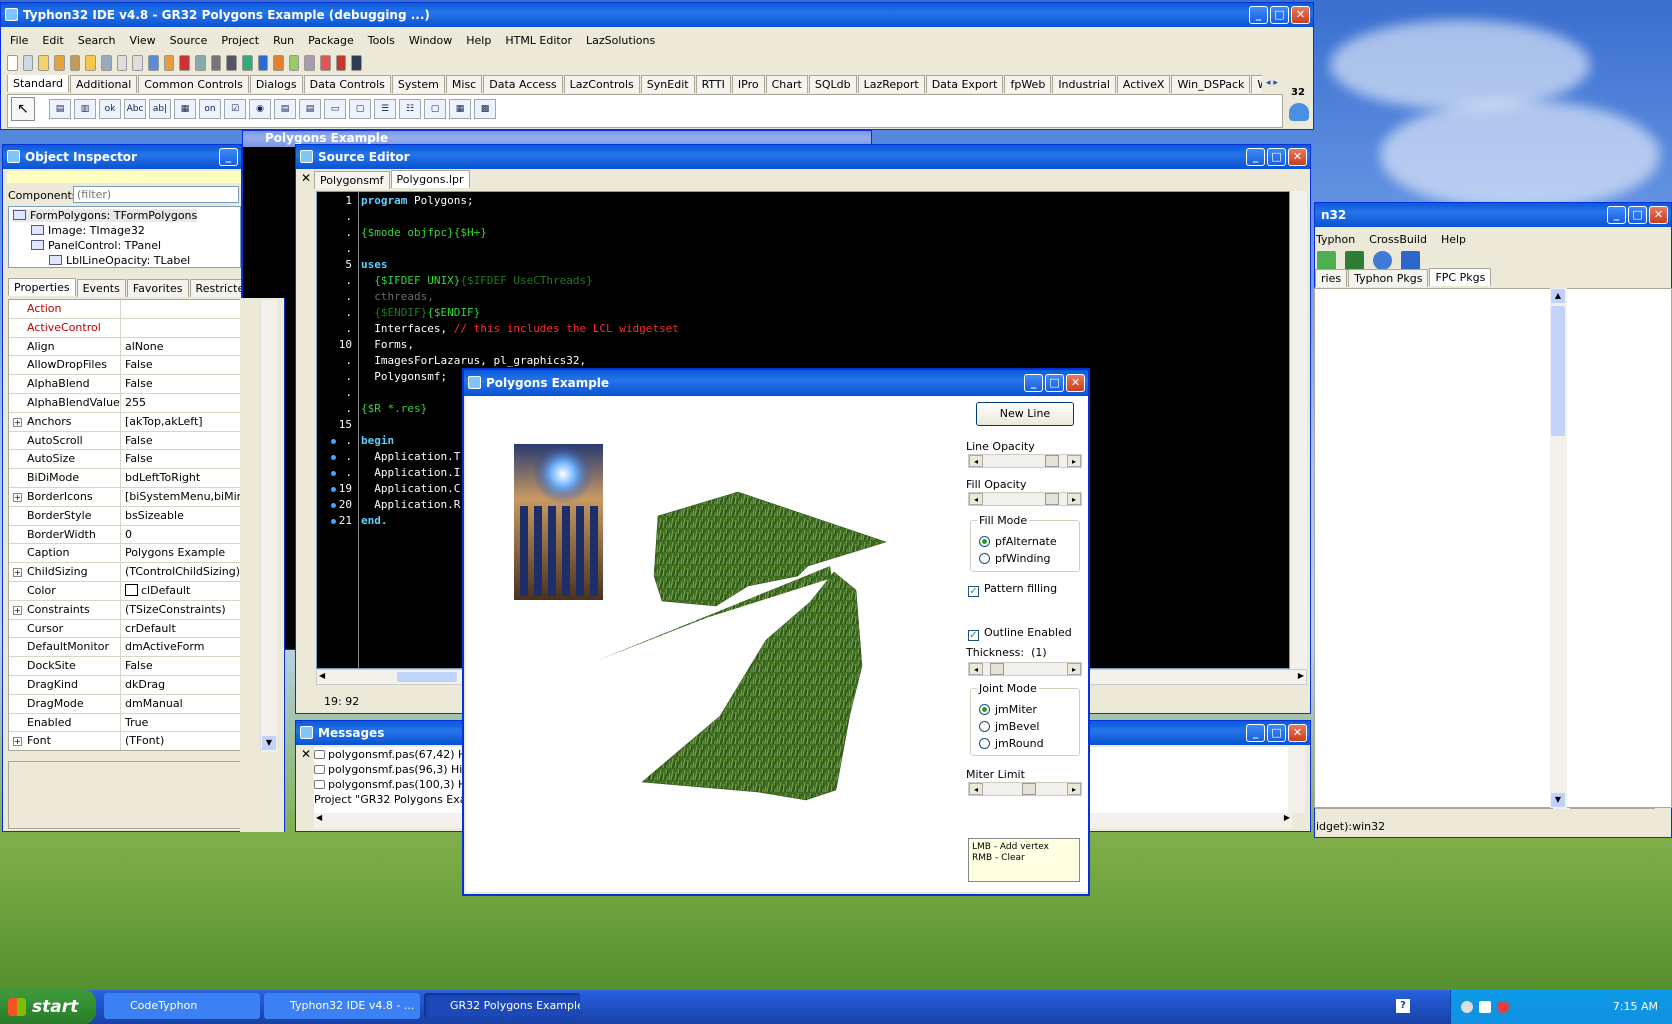 This screenshot has width=1672, height=1024. I want to click on menu-item: Package, so click(331, 40).